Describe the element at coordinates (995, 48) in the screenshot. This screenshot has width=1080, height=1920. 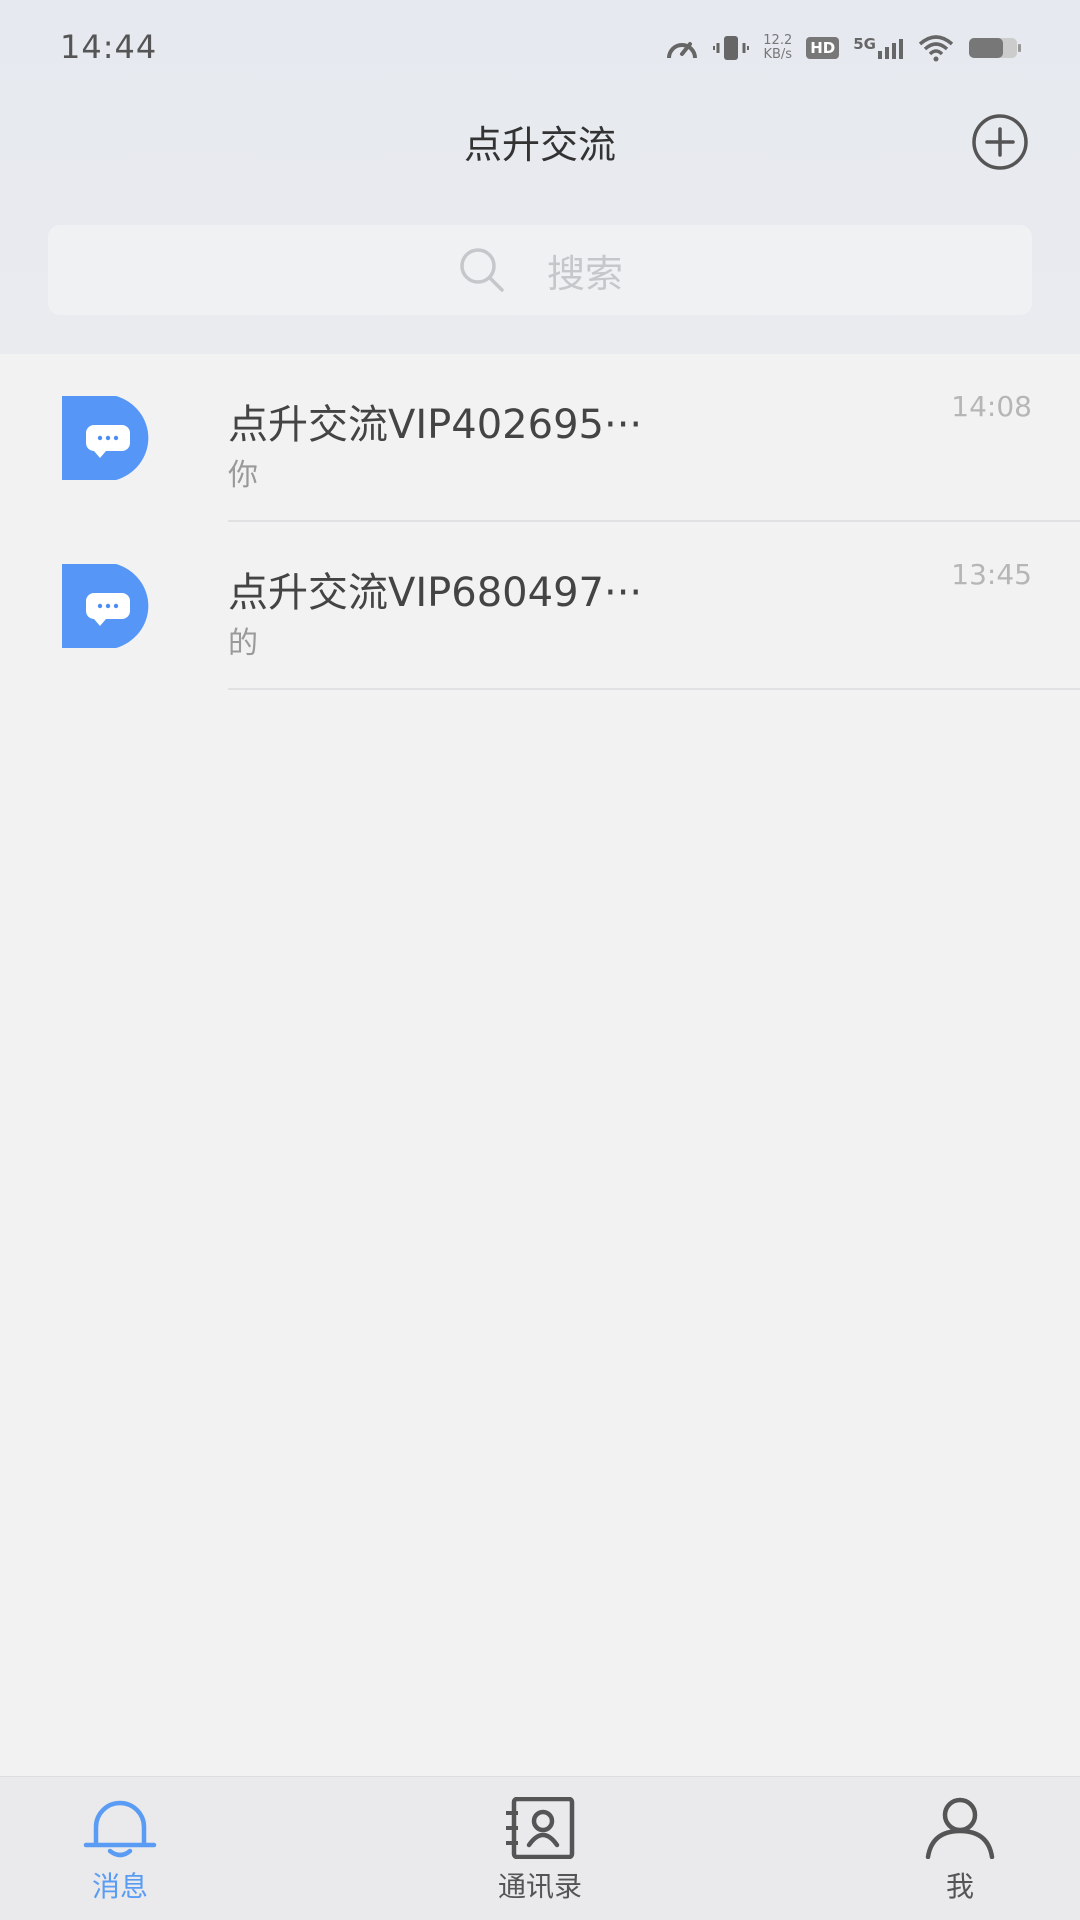
I see `battery-icon` at that location.